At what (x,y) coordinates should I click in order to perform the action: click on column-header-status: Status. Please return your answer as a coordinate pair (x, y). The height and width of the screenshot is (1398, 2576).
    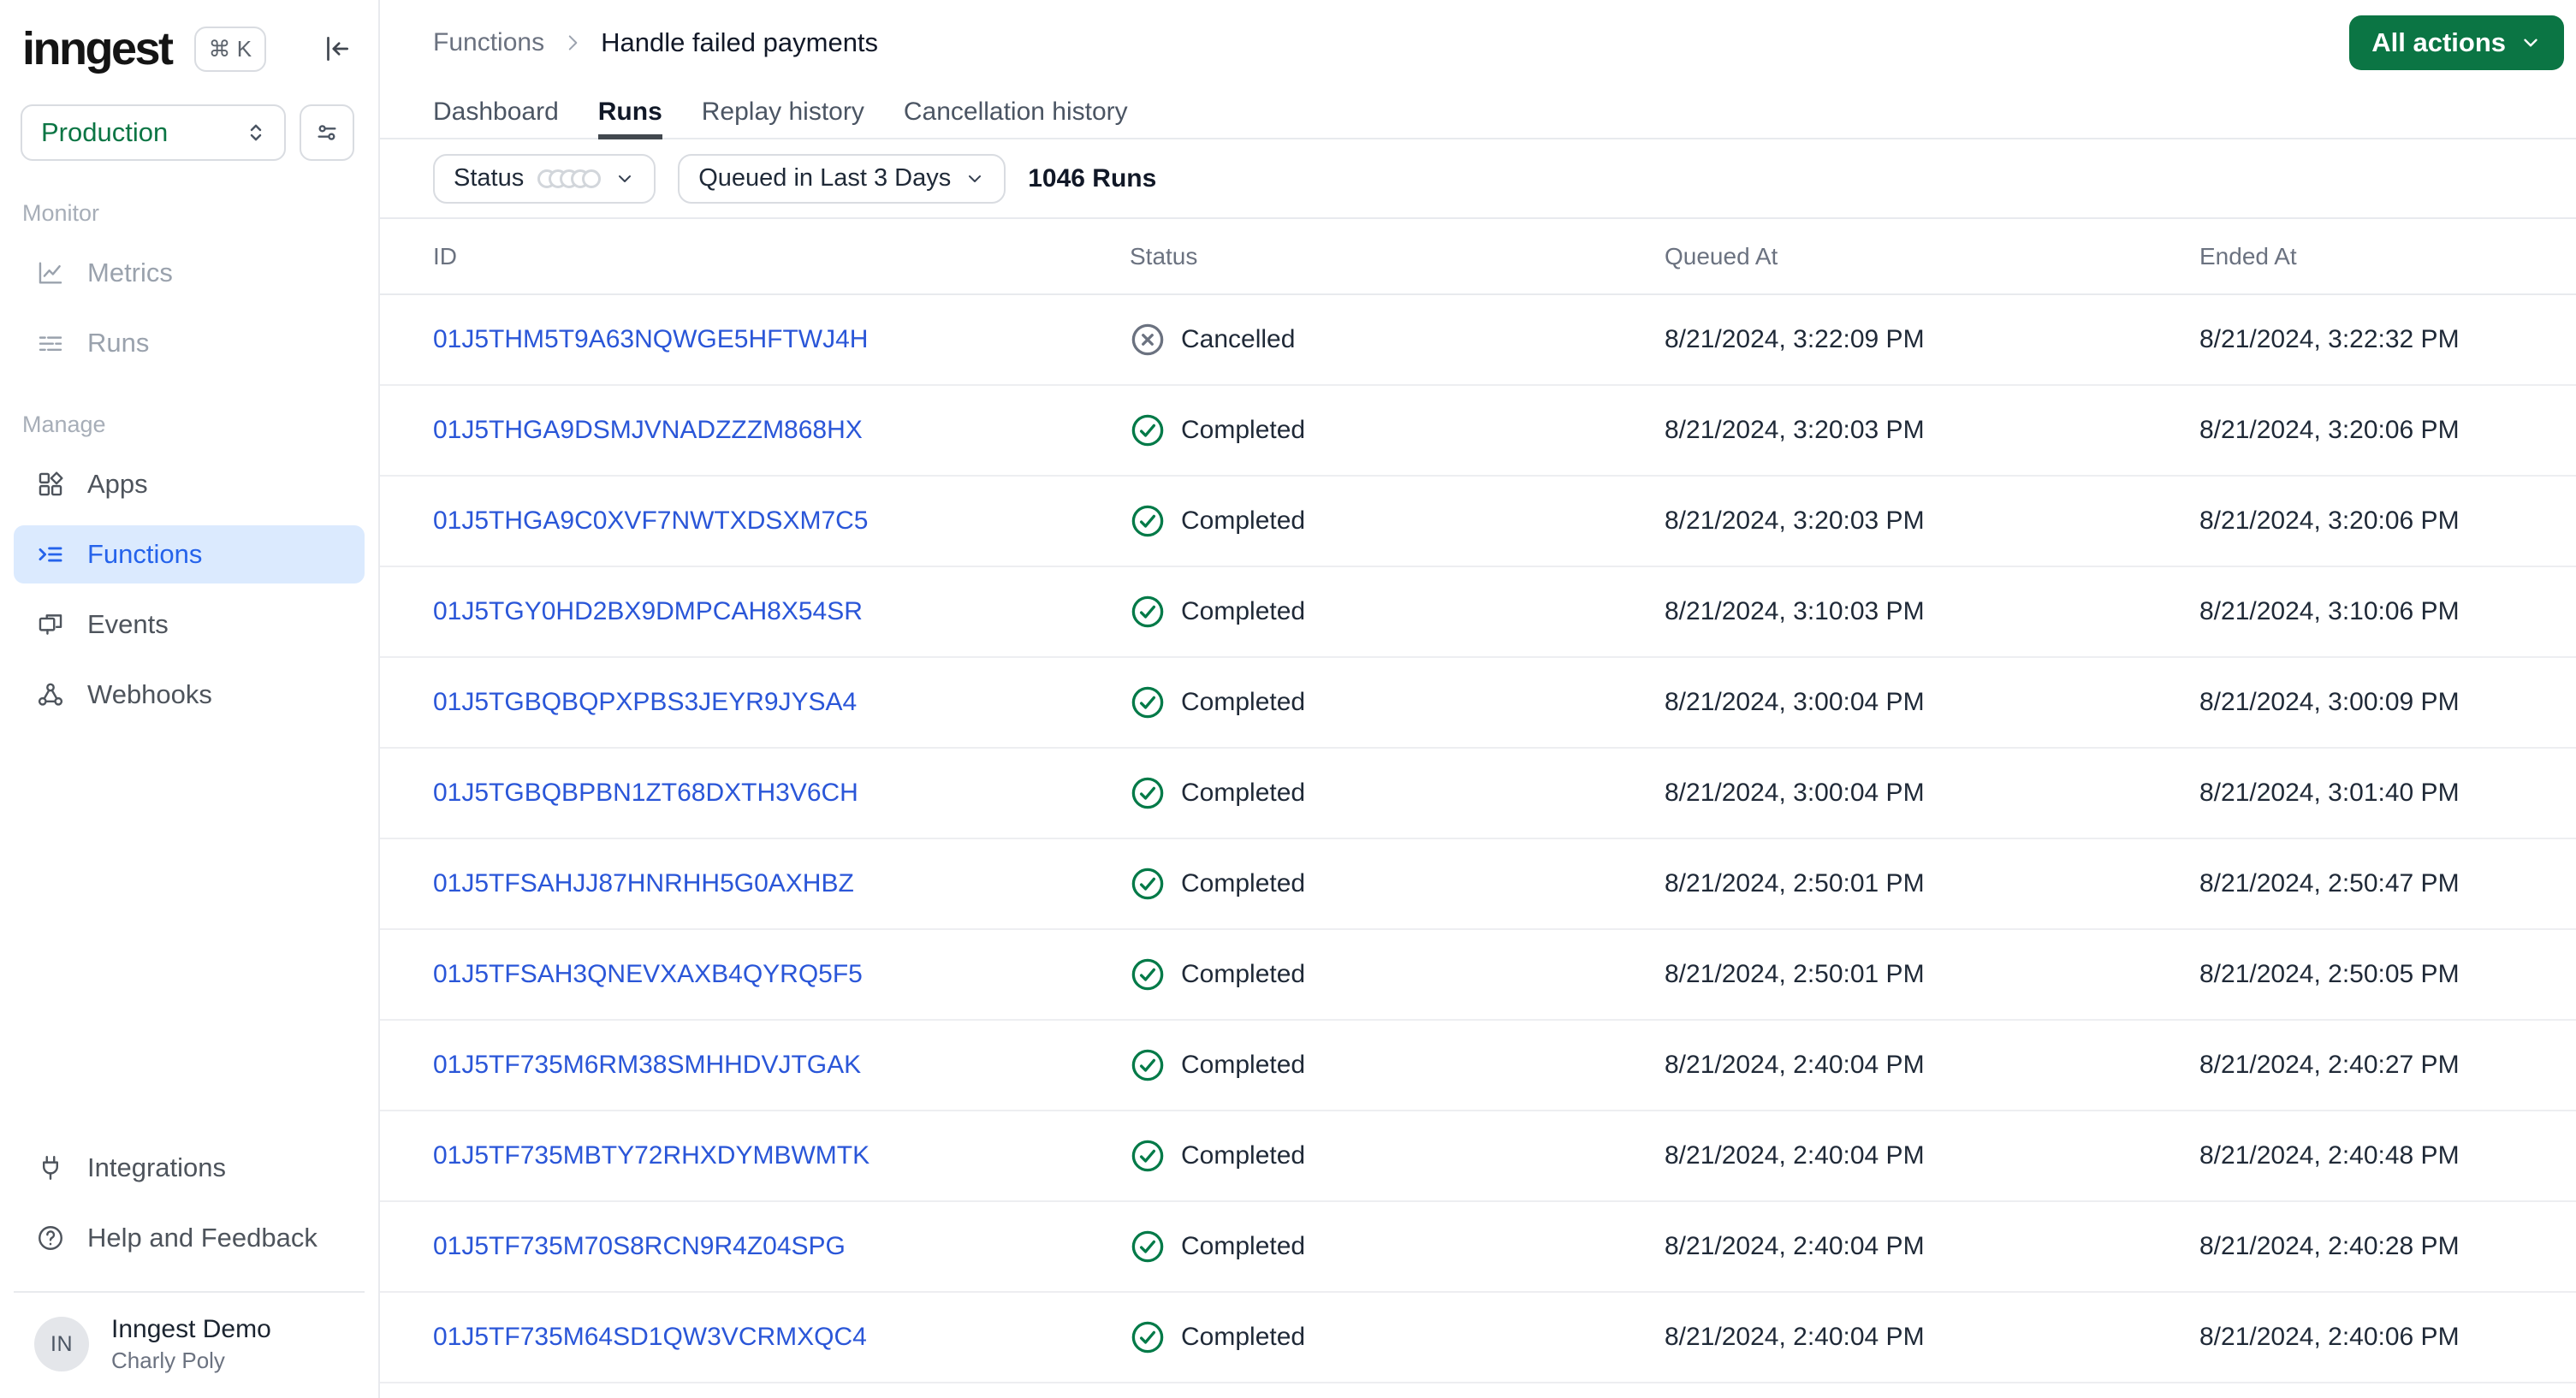
    Looking at the image, I should click on (1164, 256).